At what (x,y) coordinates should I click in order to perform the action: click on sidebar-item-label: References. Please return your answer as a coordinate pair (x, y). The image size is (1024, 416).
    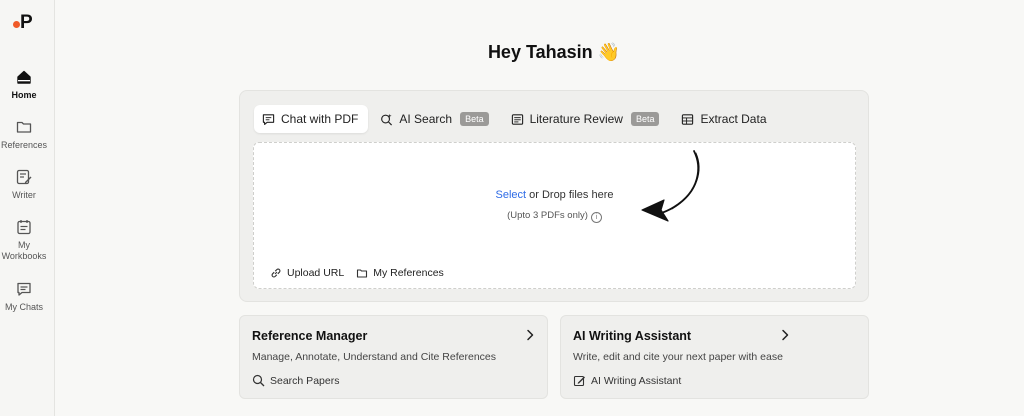
    Looking at the image, I should click on (24, 145).